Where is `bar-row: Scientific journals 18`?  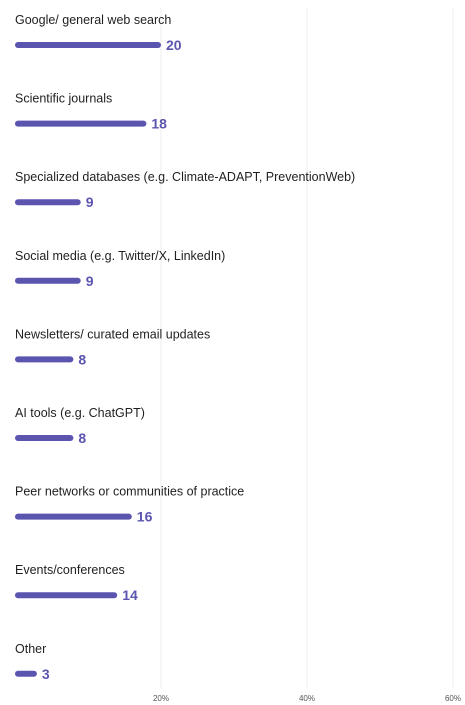
bar-row: Scientific journals 18 is located at coordinates (91, 112).